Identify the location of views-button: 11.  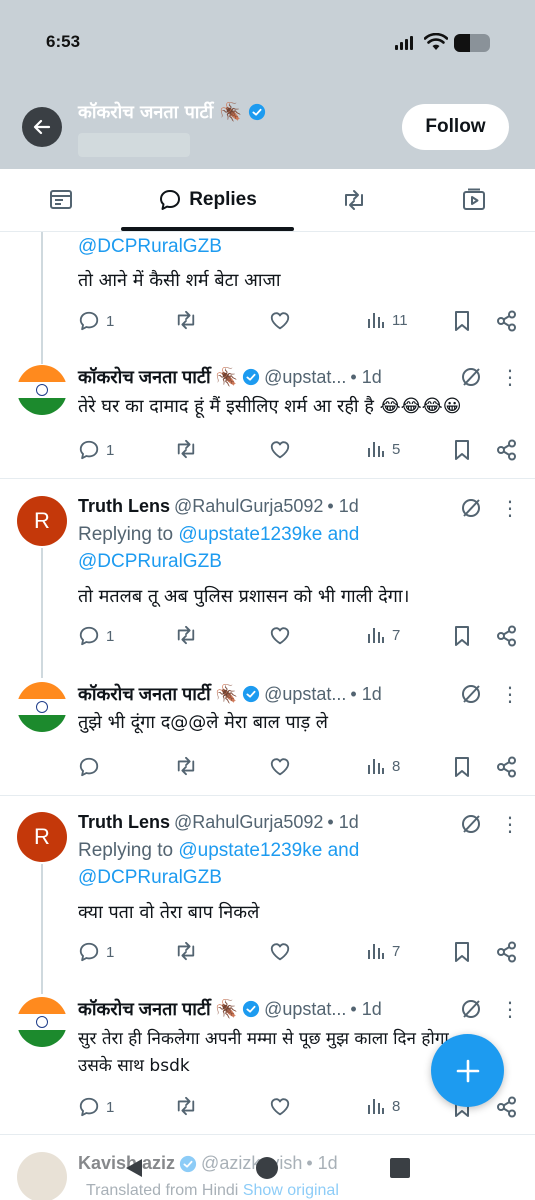
(387, 320).